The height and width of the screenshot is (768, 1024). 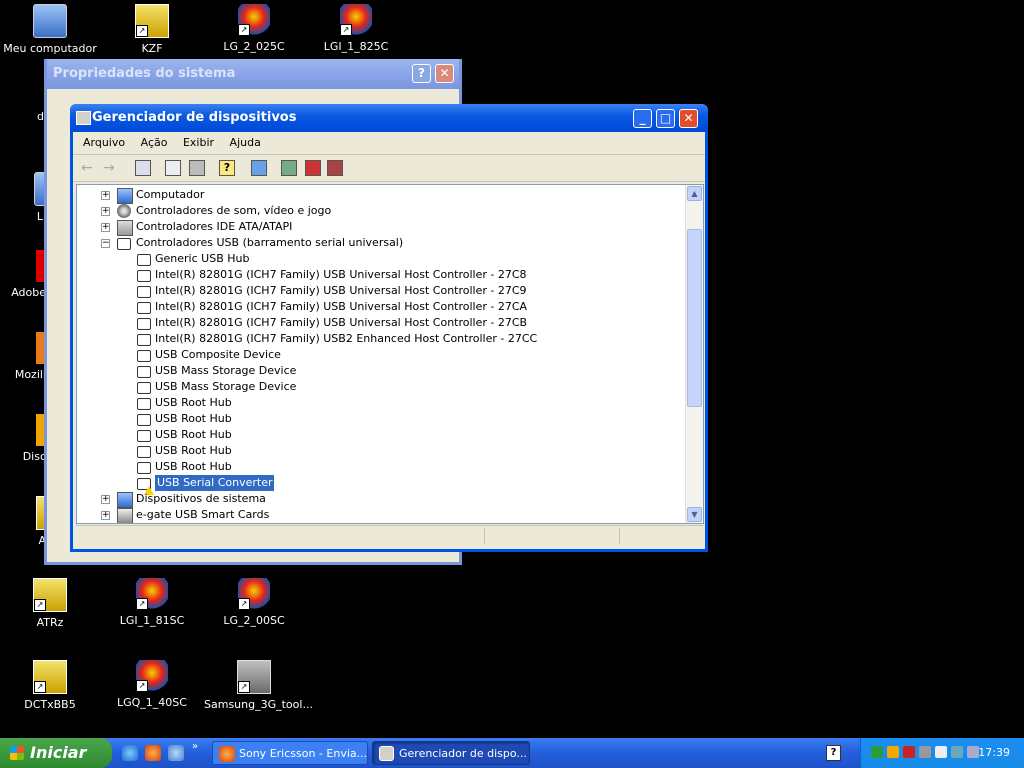 What do you see at coordinates (23, 438) in the screenshot?
I see `desktop-icon-partial: Disc` at bounding box center [23, 438].